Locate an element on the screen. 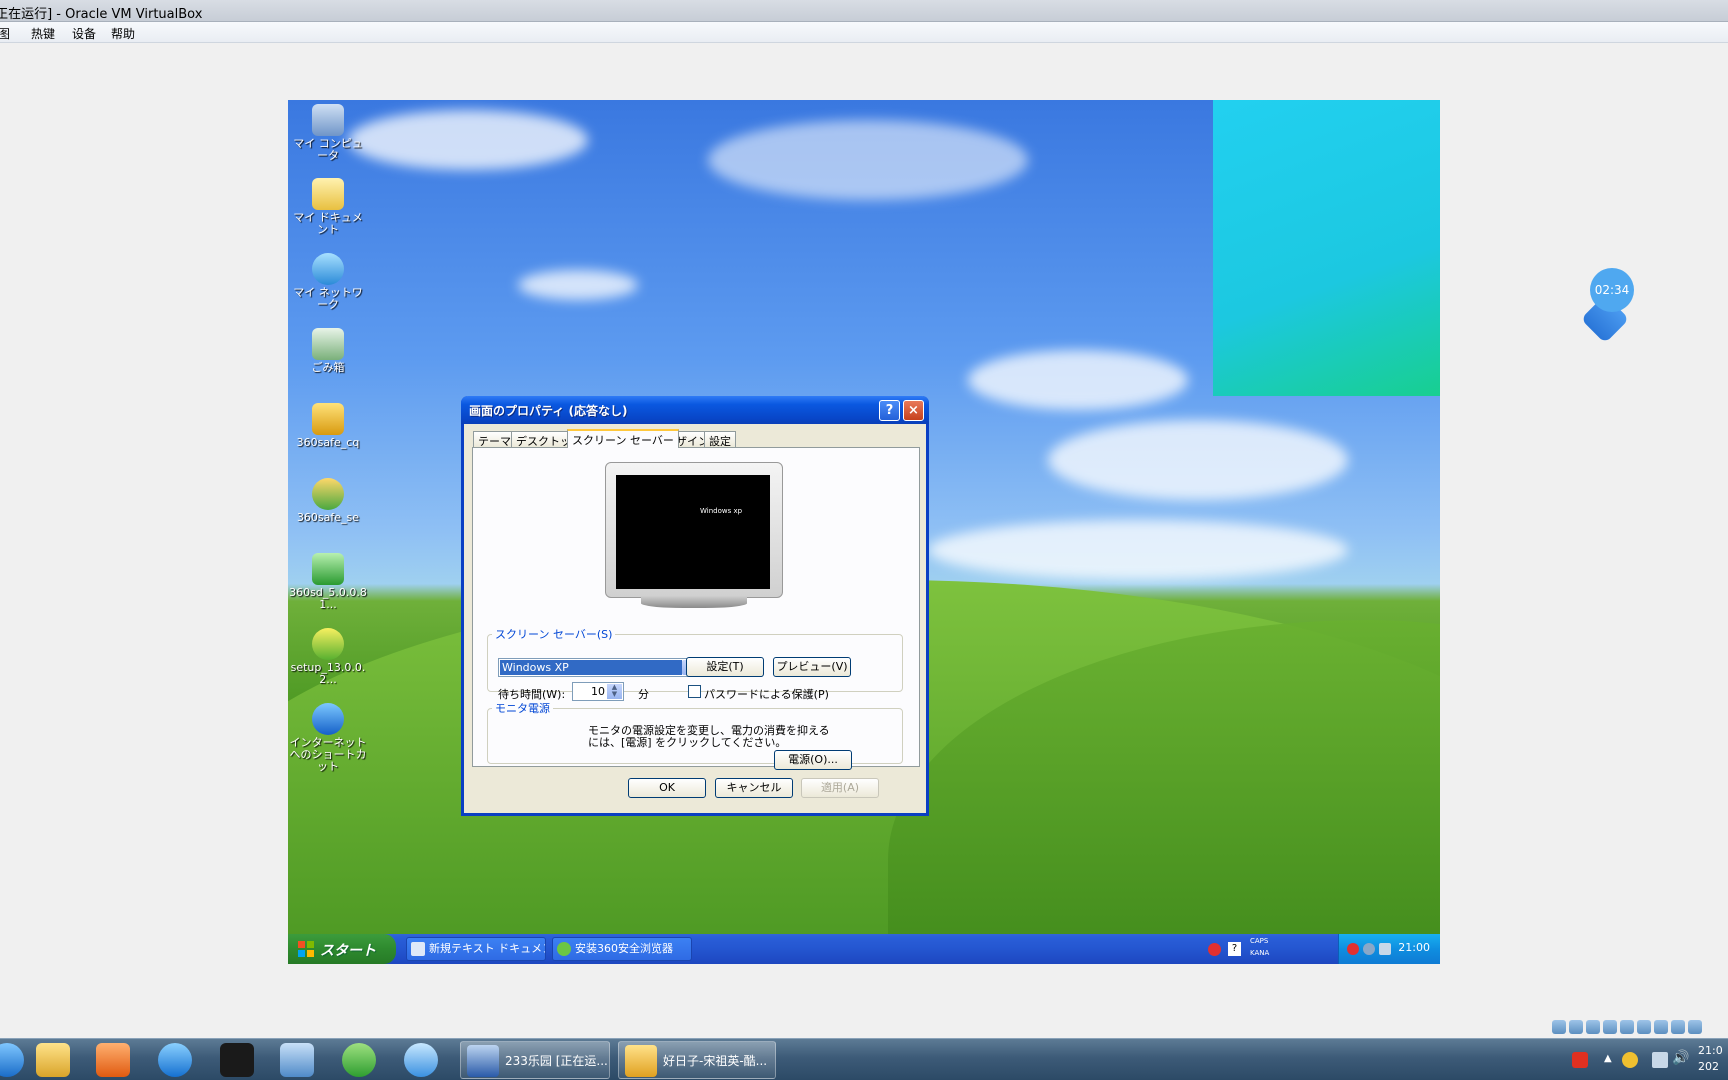 Image resolution: width=1728 pixels, height=1080 pixels. spinner-arrows-icon: ▲ ▼ is located at coordinates (614, 691).